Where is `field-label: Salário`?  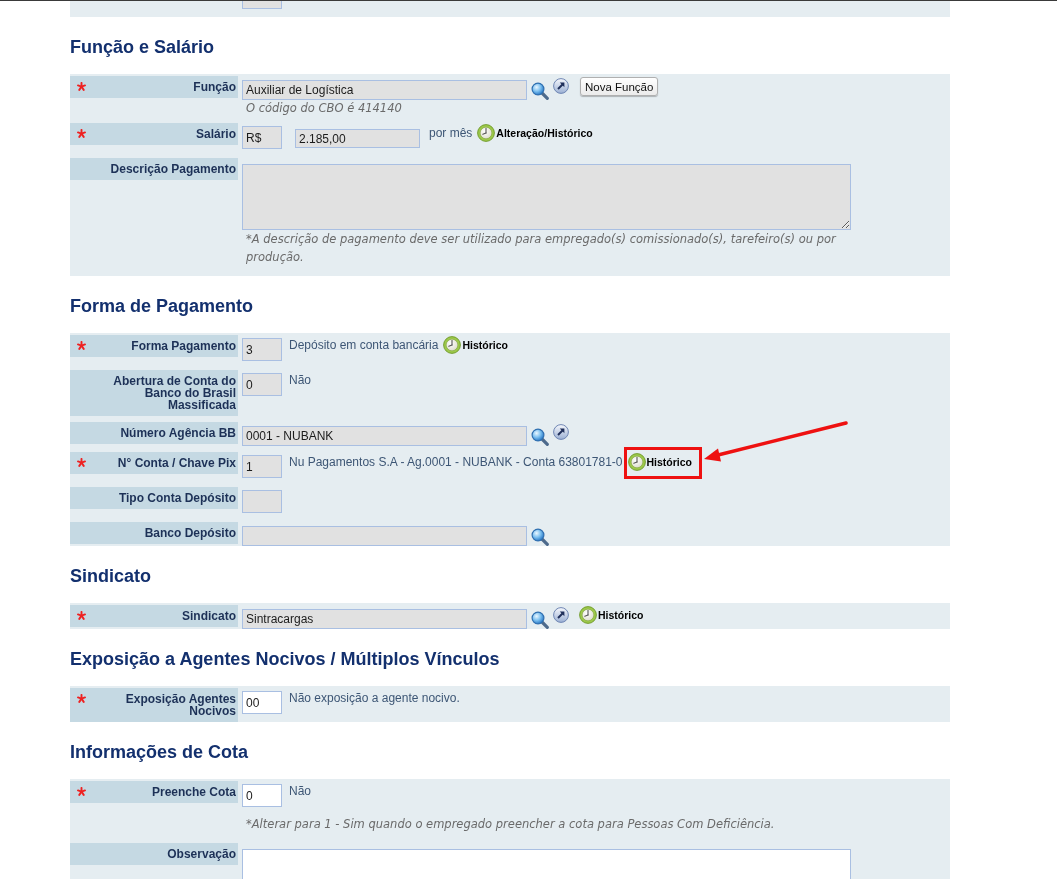
field-label: Salário is located at coordinates (215, 134).